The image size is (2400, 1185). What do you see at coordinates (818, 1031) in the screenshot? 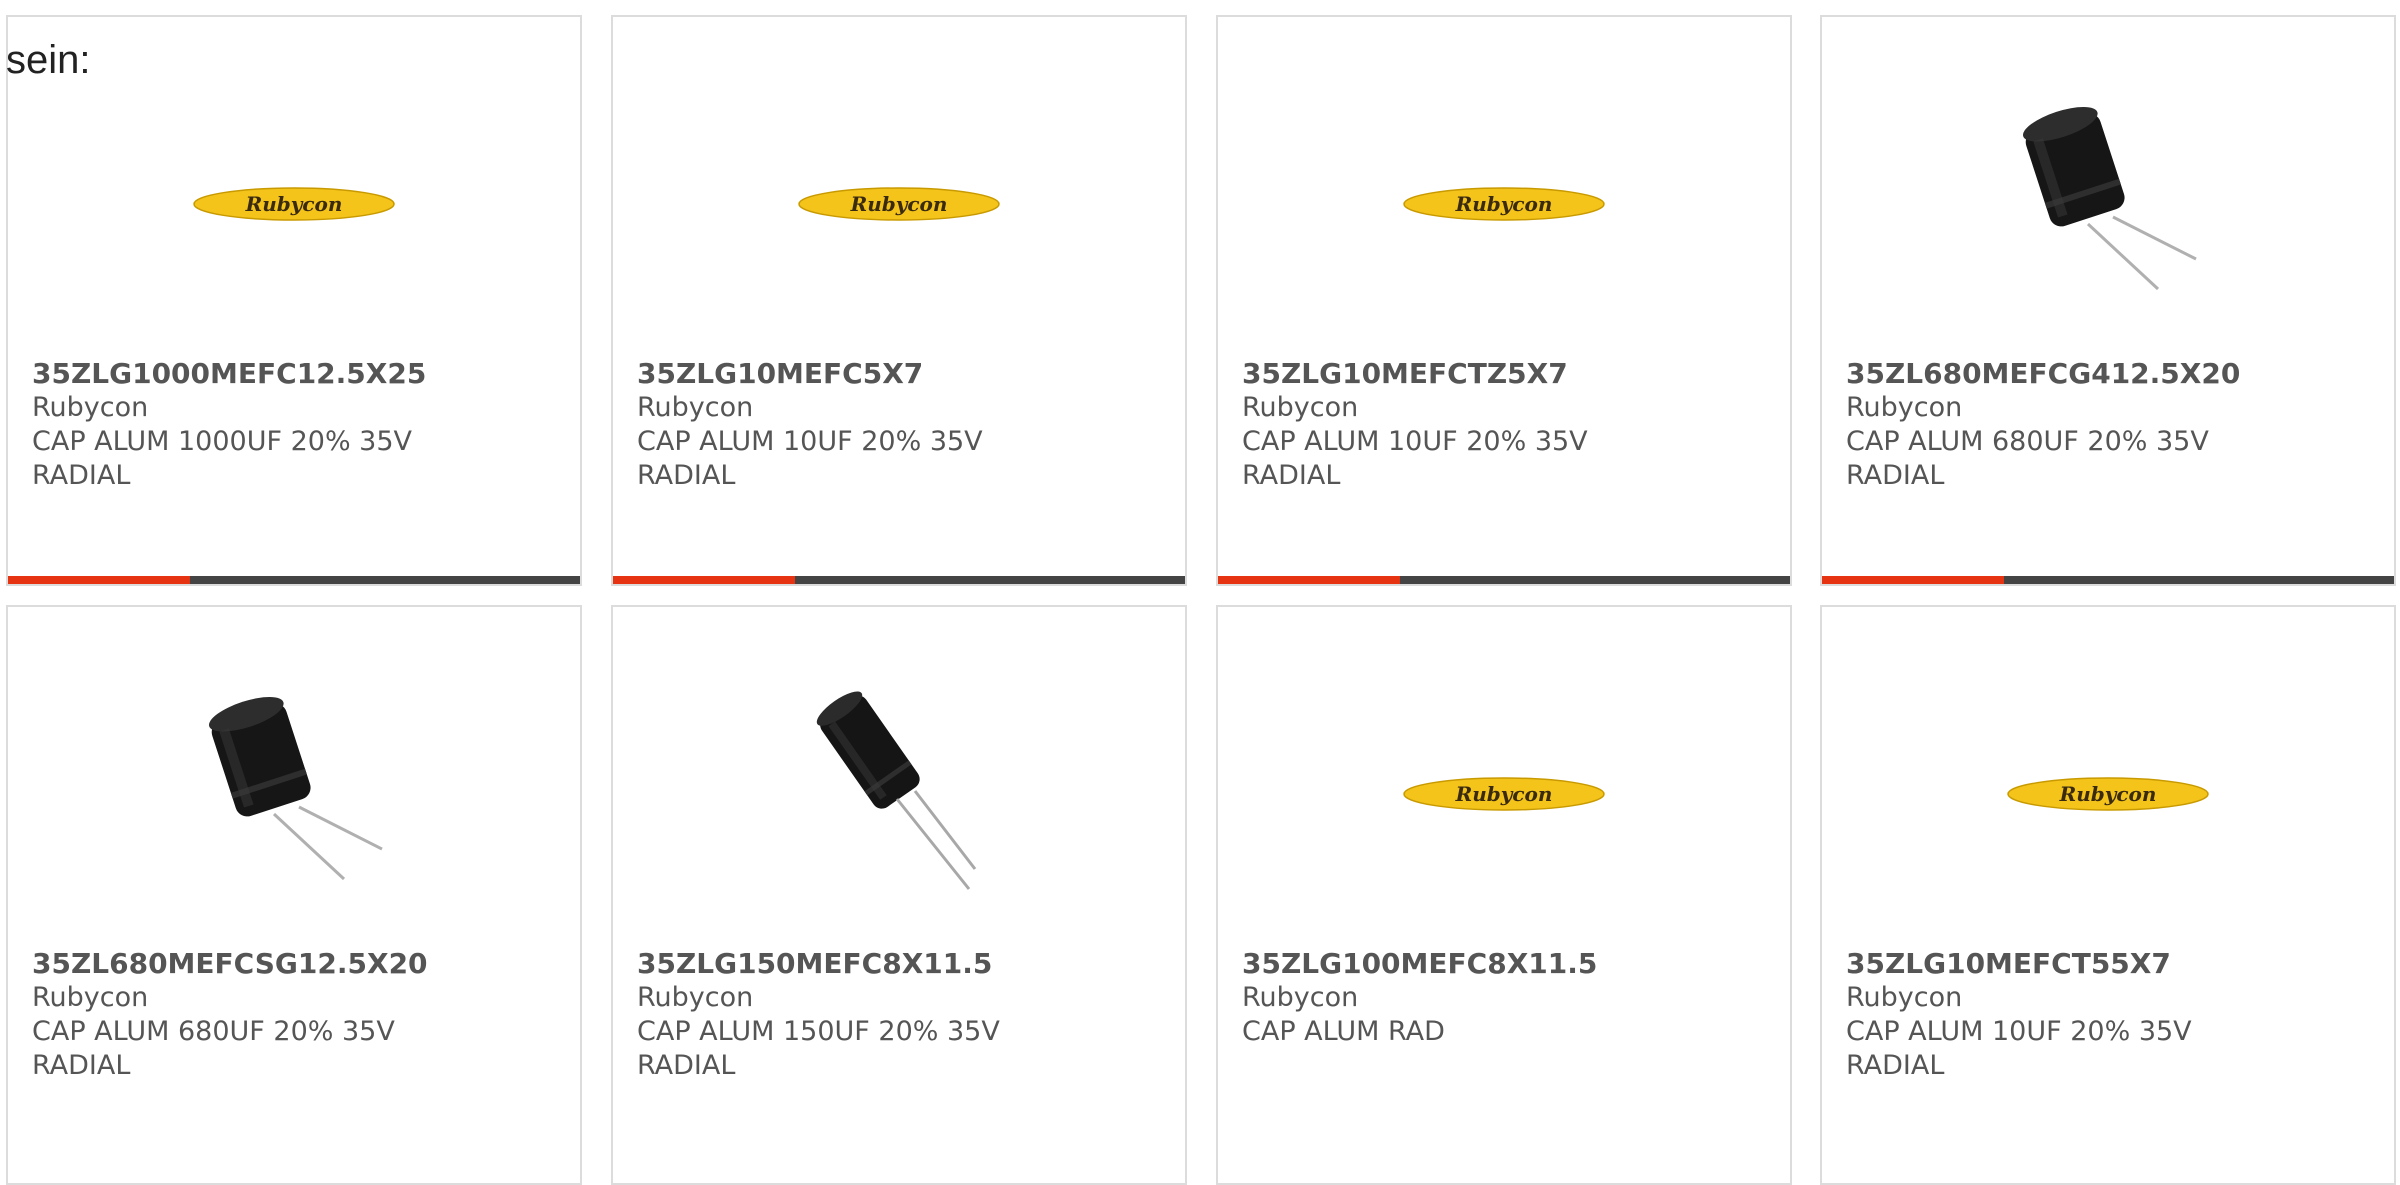
I see `description: CAP ALUM 150UF 20% 35V` at bounding box center [818, 1031].